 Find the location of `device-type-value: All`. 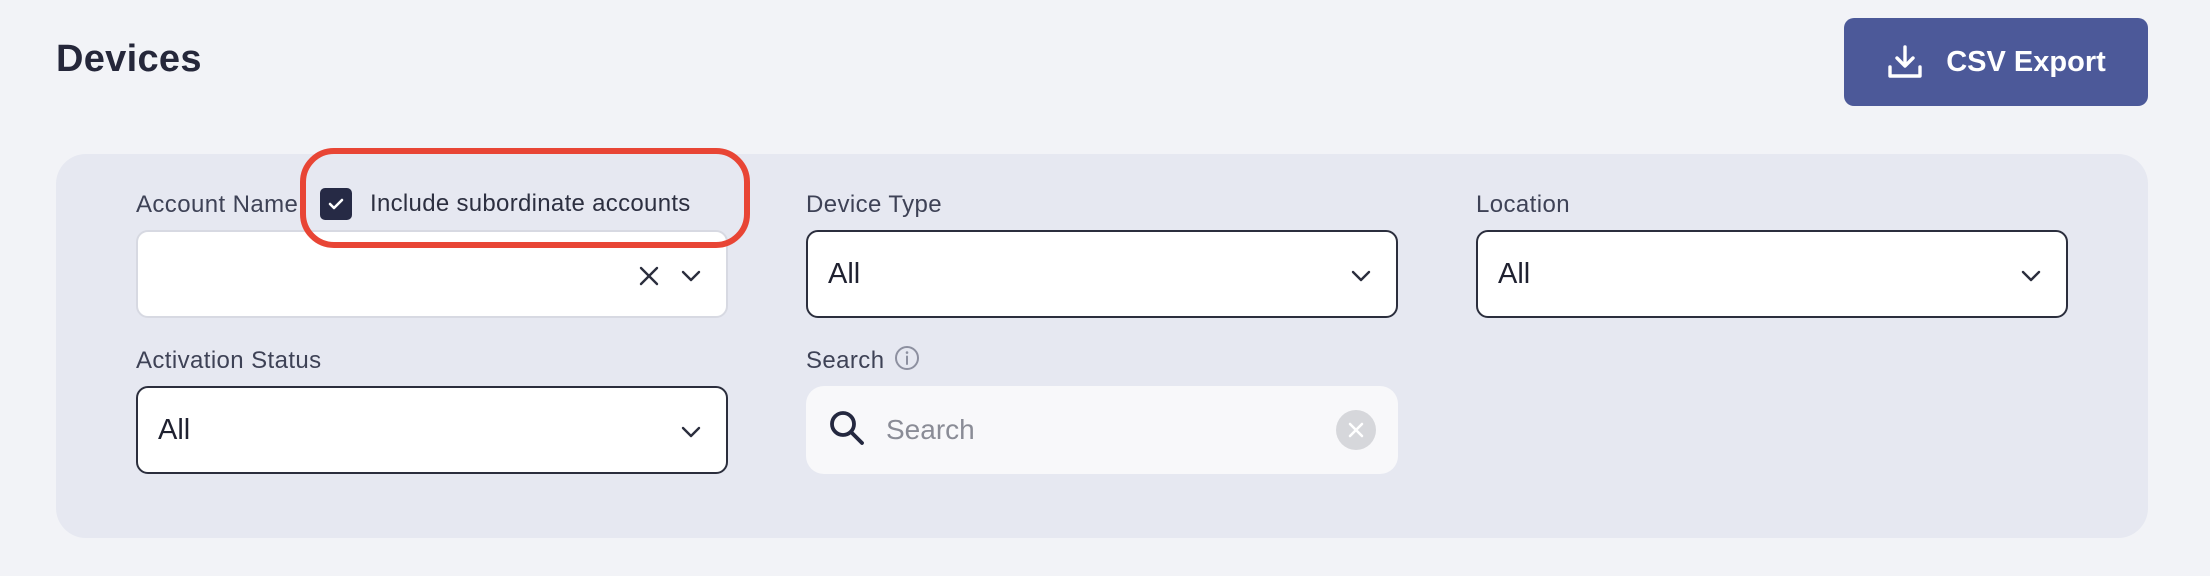

device-type-value: All is located at coordinates (844, 273).